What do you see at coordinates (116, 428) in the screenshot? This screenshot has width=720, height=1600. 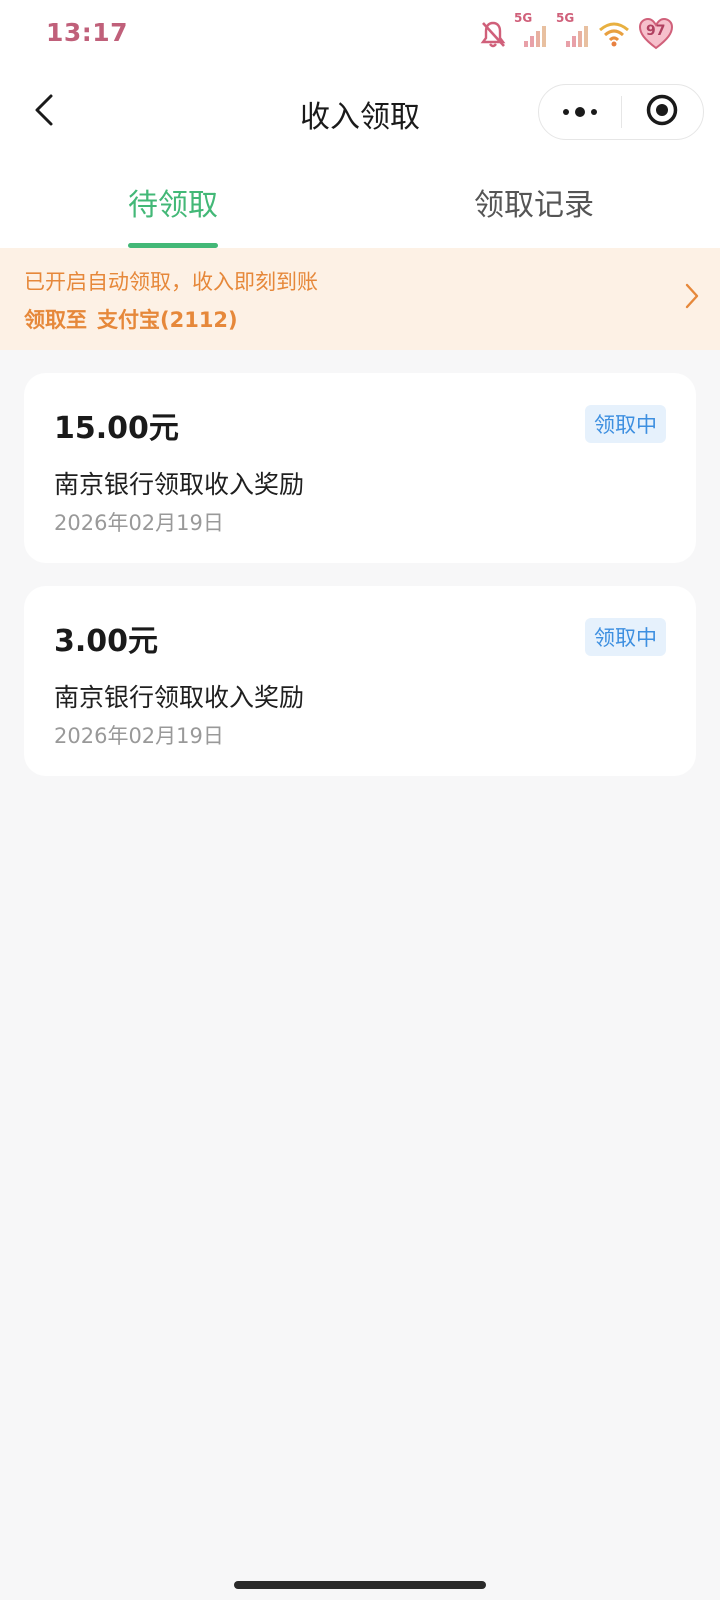 I see `record-amount: 15.00元` at bounding box center [116, 428].